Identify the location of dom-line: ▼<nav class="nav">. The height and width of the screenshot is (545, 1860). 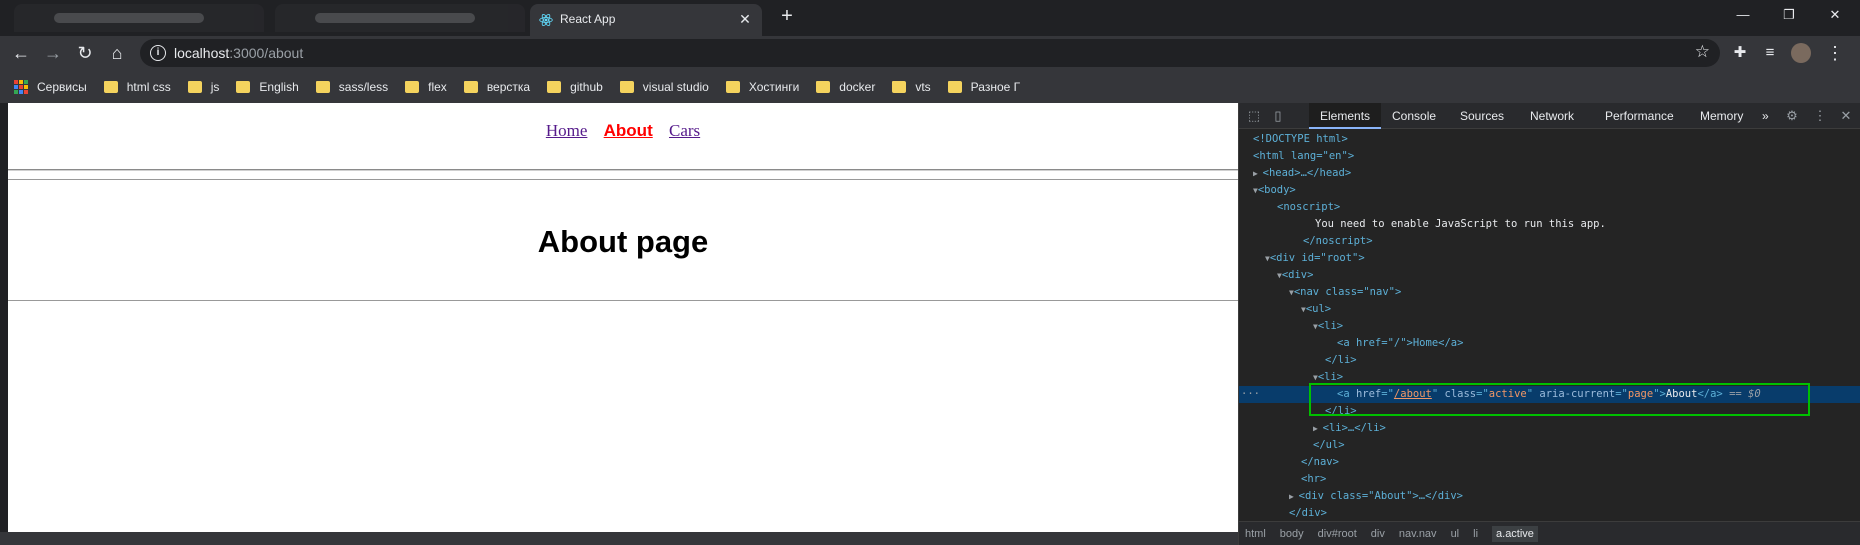
(1549, 292).